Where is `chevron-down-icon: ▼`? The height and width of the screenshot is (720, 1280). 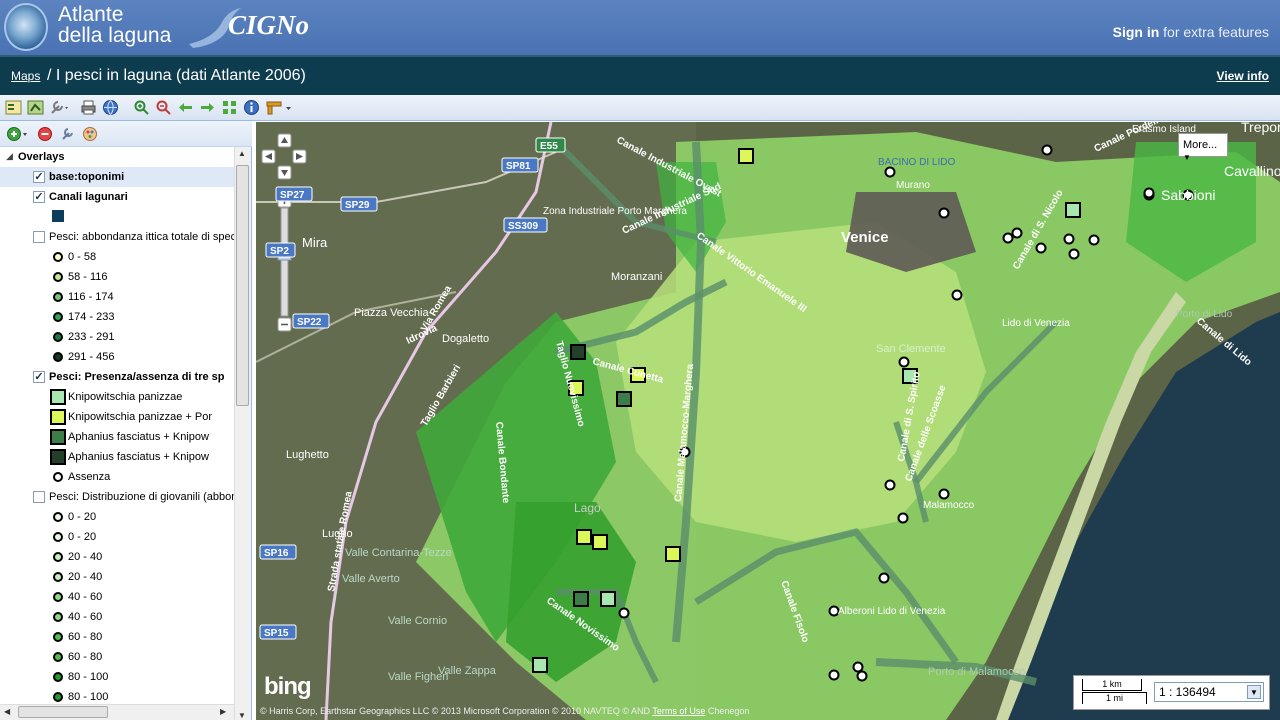
chevron-down-icon: ▼ is located at coordinates (1254, 692).